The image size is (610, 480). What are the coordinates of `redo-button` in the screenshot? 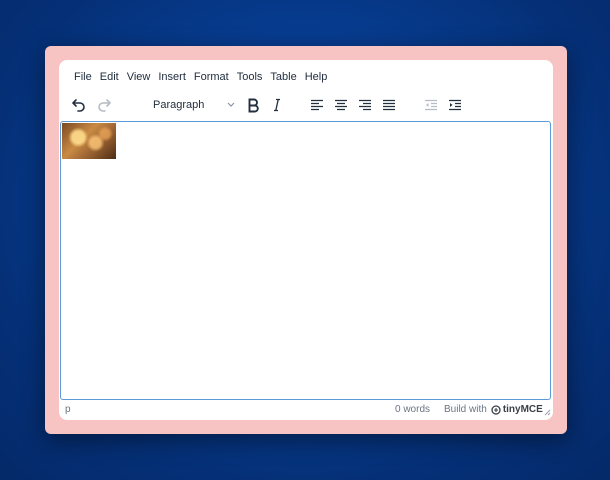 It's located at (104, 105).